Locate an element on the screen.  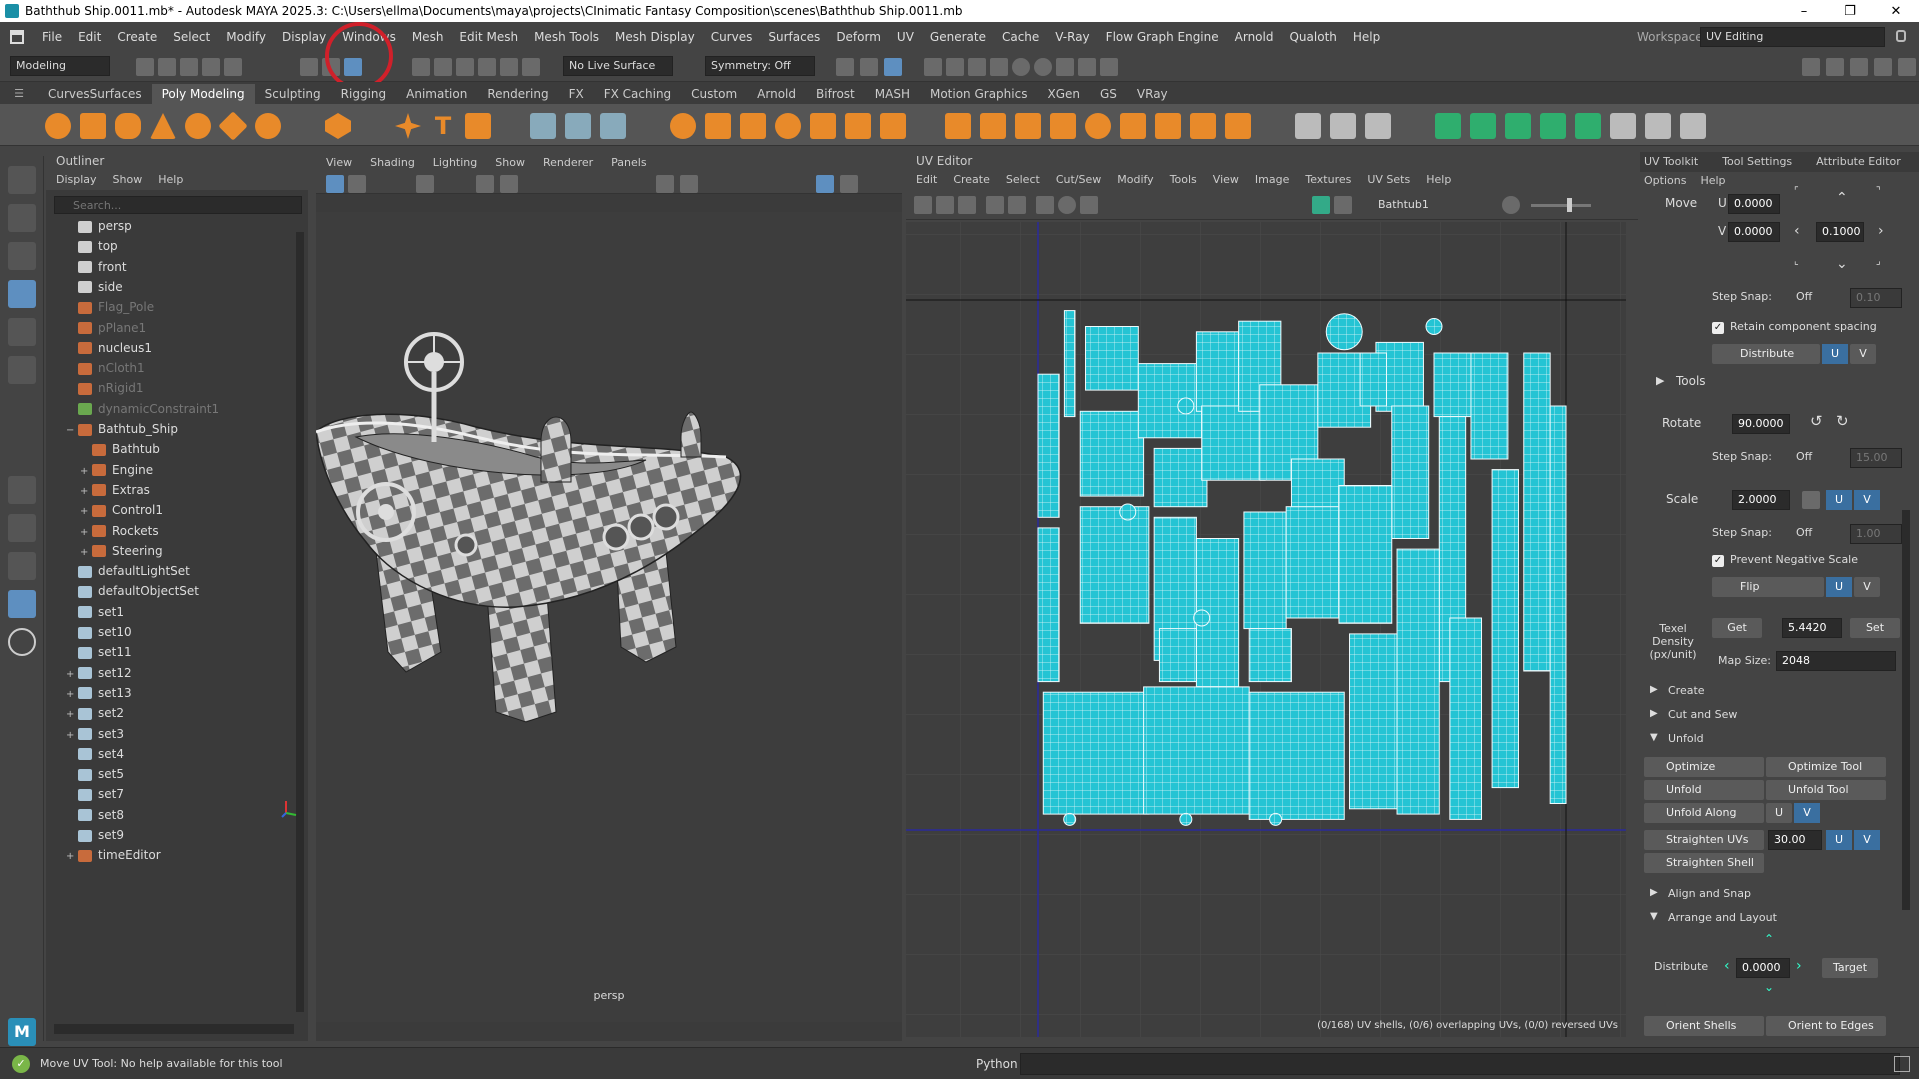
shelf-tab-xgen: XGen is located at coordinates (1063, 94).